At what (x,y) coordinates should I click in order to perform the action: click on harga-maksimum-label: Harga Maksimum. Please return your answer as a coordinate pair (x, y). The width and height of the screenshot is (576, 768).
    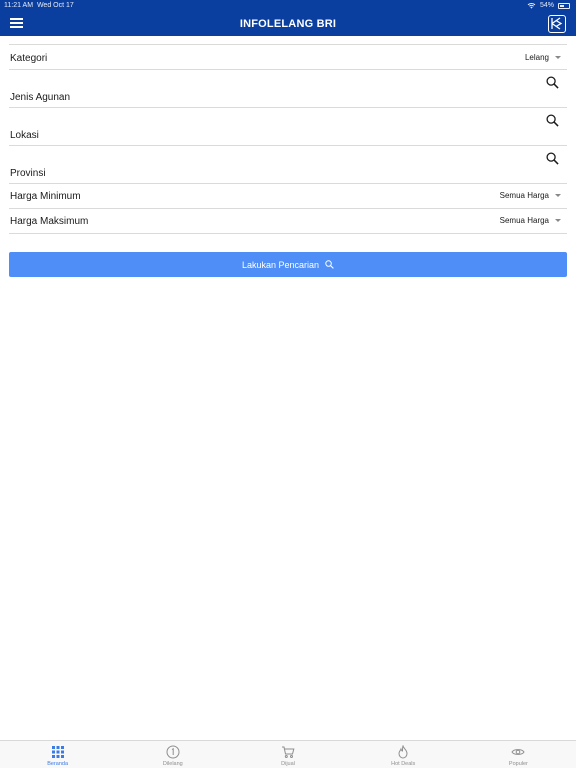
    Looking at the image, I should click on (49, 221).